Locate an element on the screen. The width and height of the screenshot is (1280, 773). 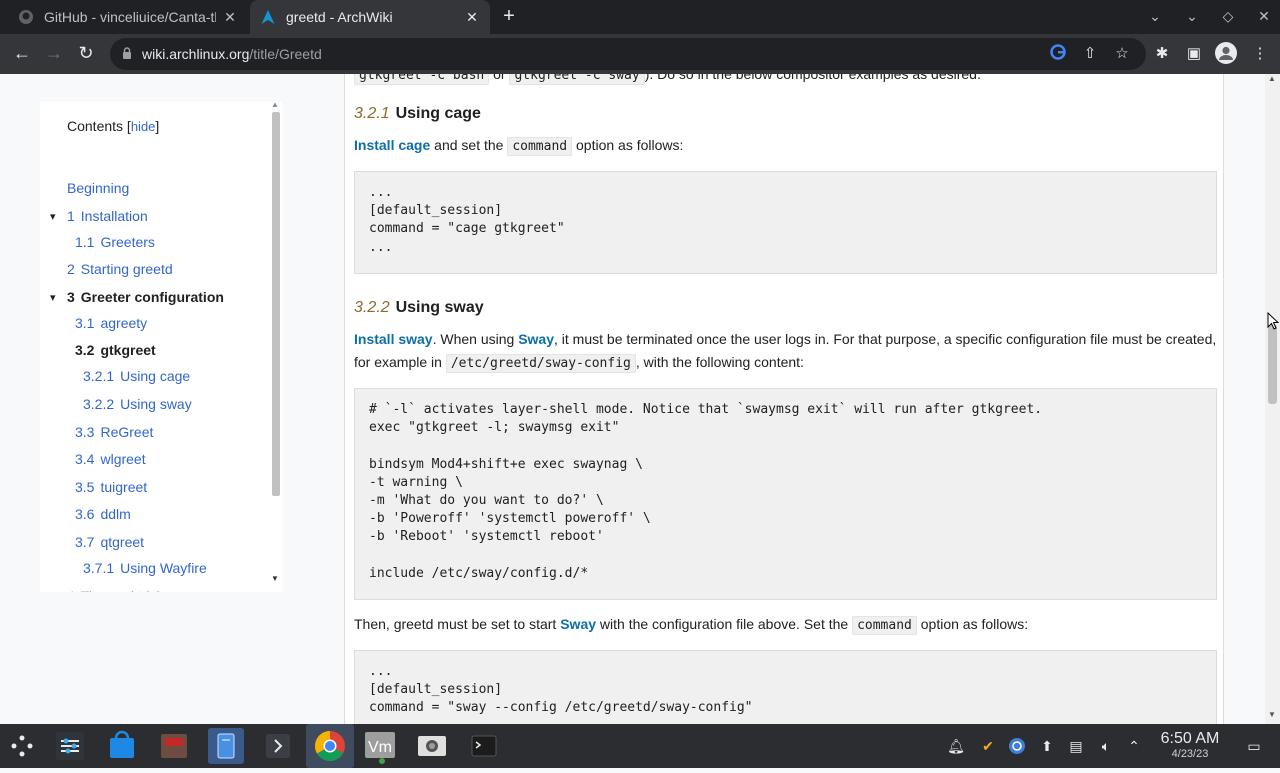
toc-item: 3.7 qtgreet is located at coordinates (109, 542).